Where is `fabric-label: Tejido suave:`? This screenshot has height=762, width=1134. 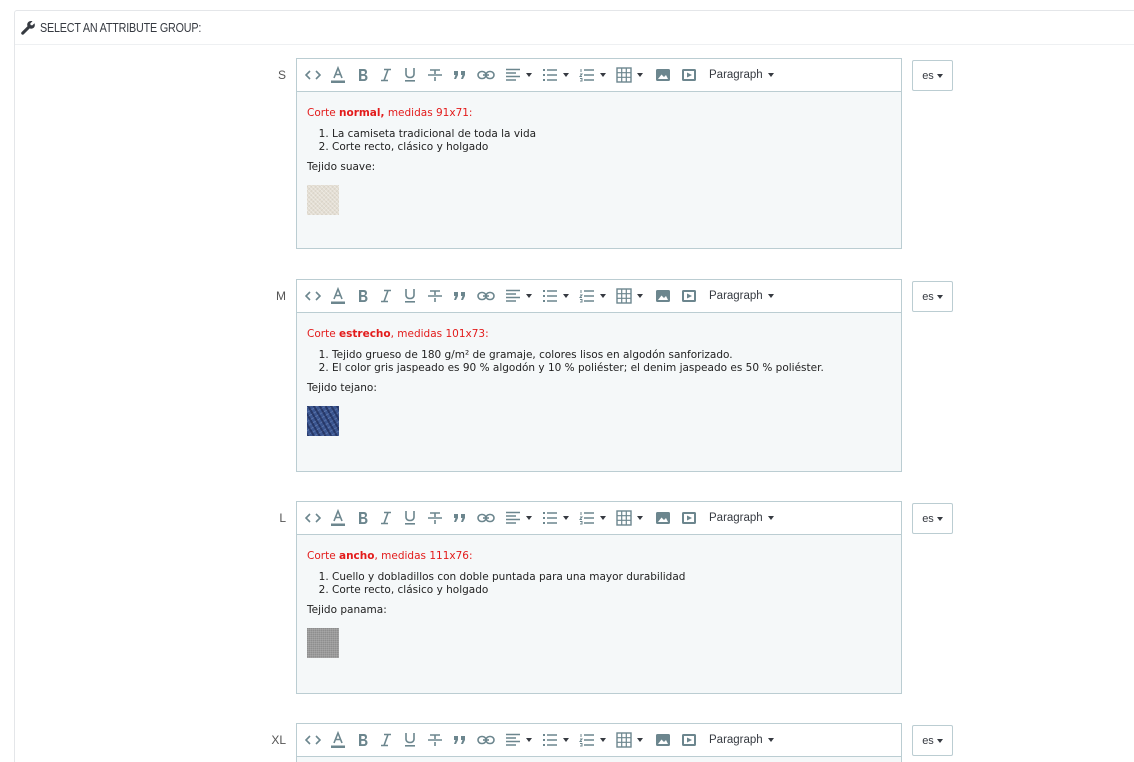
fabric-label: Tejido suave: is located at coordinates (341, 167).